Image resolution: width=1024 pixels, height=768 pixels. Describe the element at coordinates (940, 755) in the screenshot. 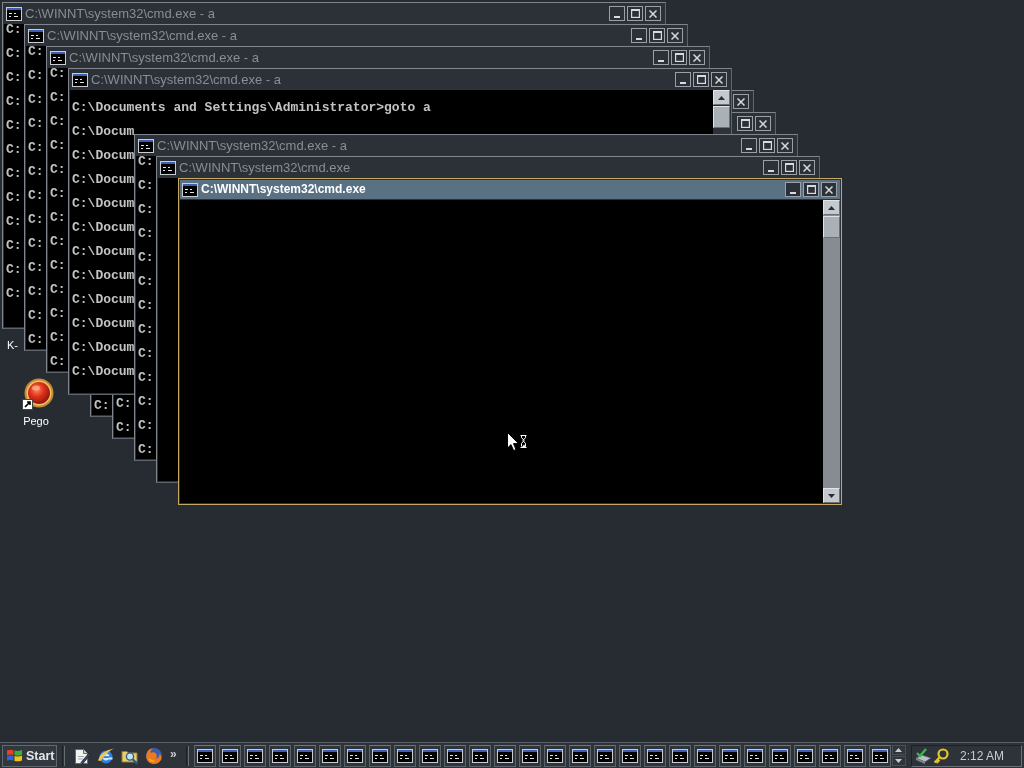

I see `key-icon` at that location.